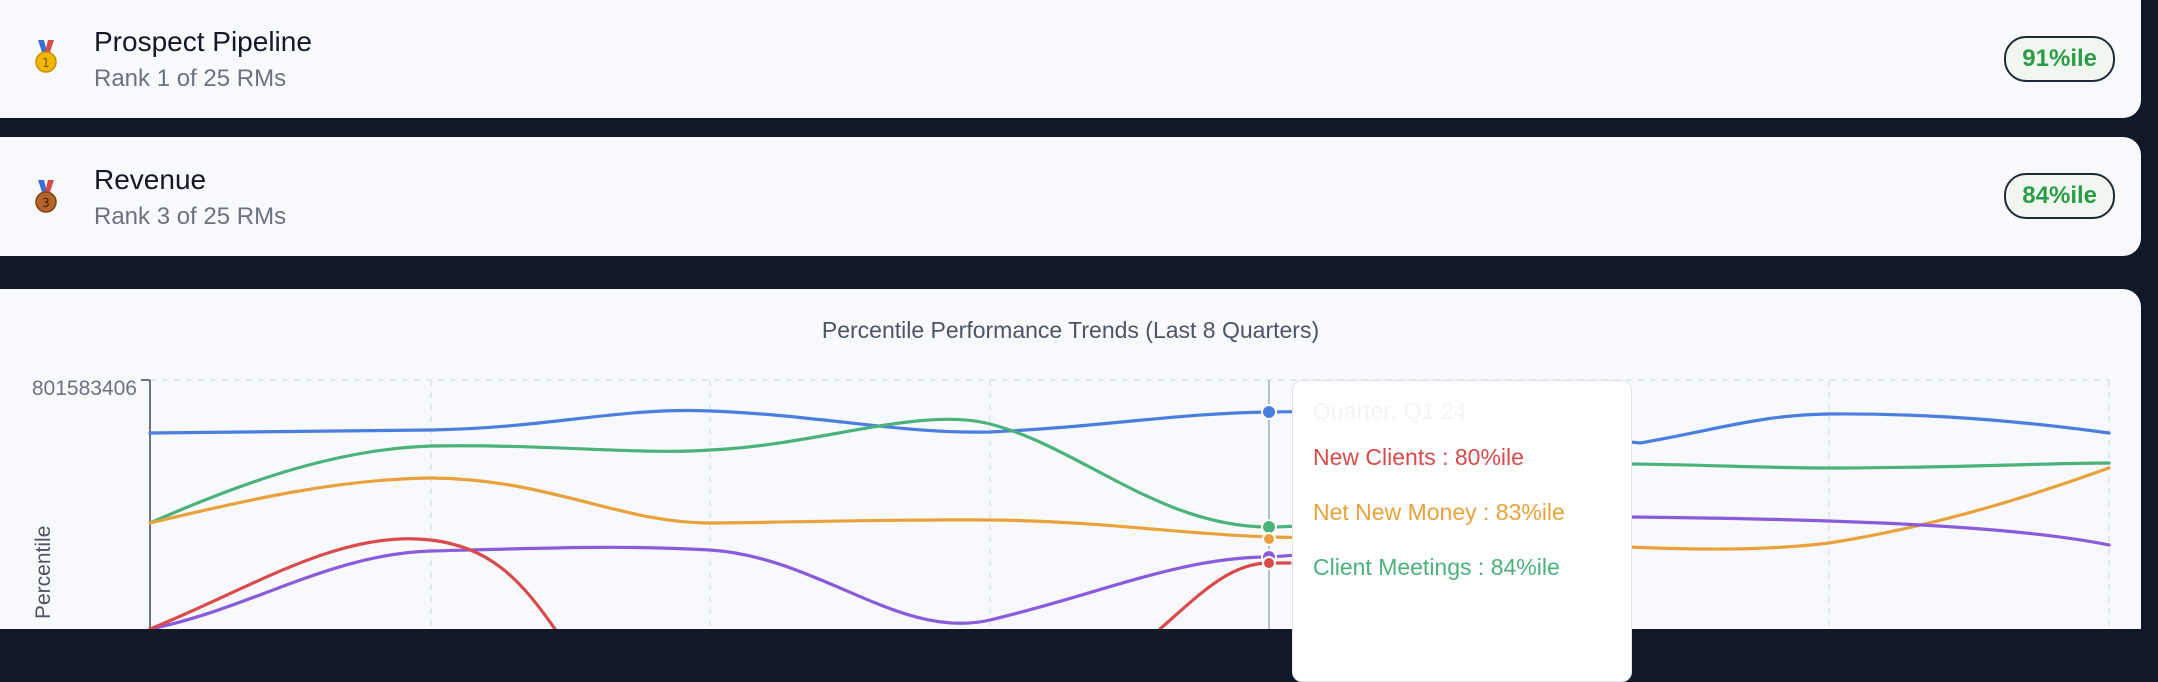 This screenshot has height=682, width=2158. What do you see at coordinates (1436, 567) in the screenshot?
I see `tooltip-line-client-meetings: Client Meetings : 84%ile` at bounding box center [1436, 567].